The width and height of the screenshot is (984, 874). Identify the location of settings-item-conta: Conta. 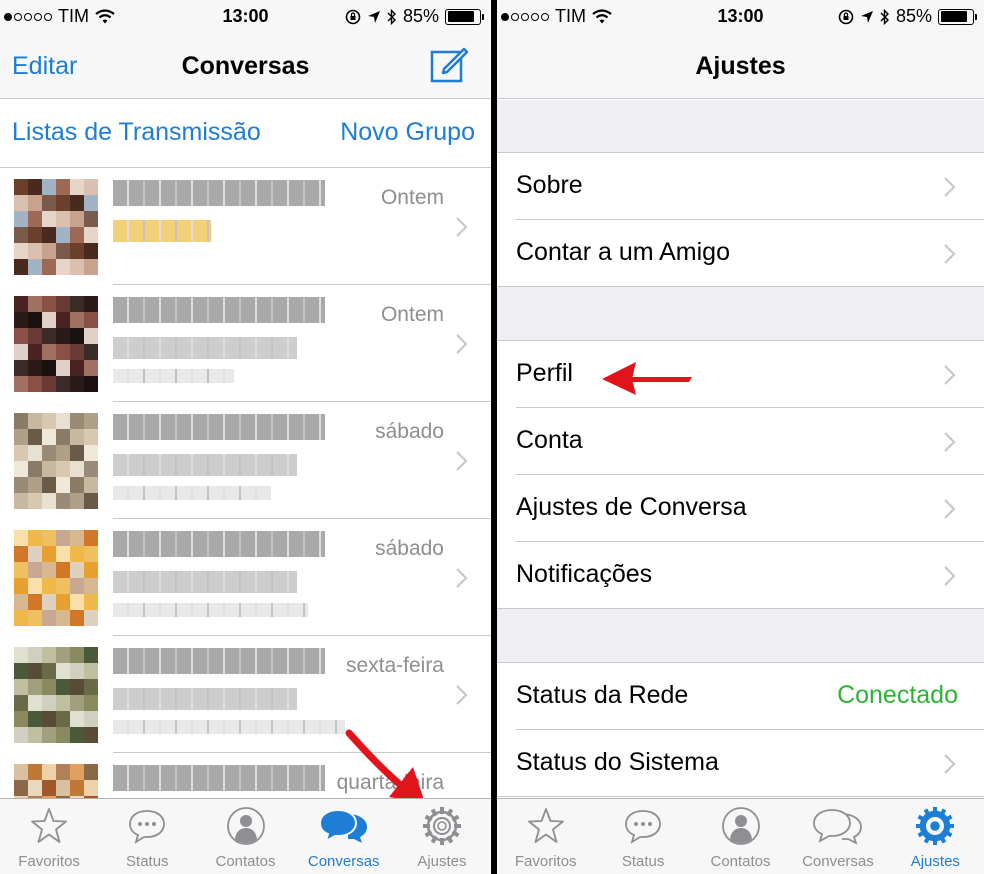
(740, 441).